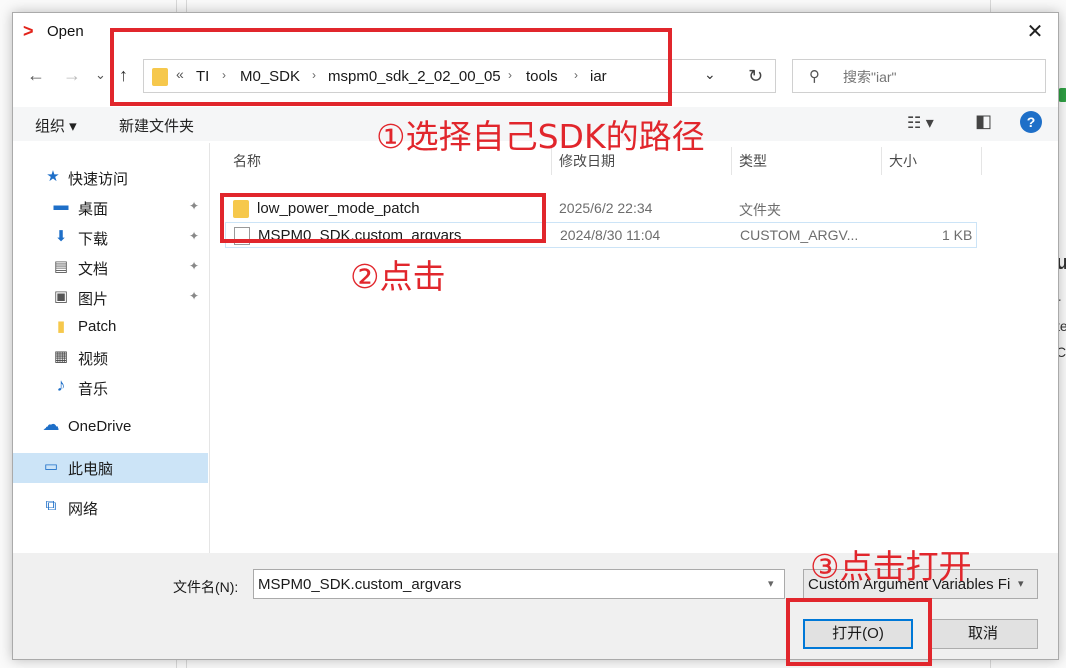 This screenshot has height=668, width=1066. I want to click on sidebar-item-music: ♪ 音乐, so click(110, 387).